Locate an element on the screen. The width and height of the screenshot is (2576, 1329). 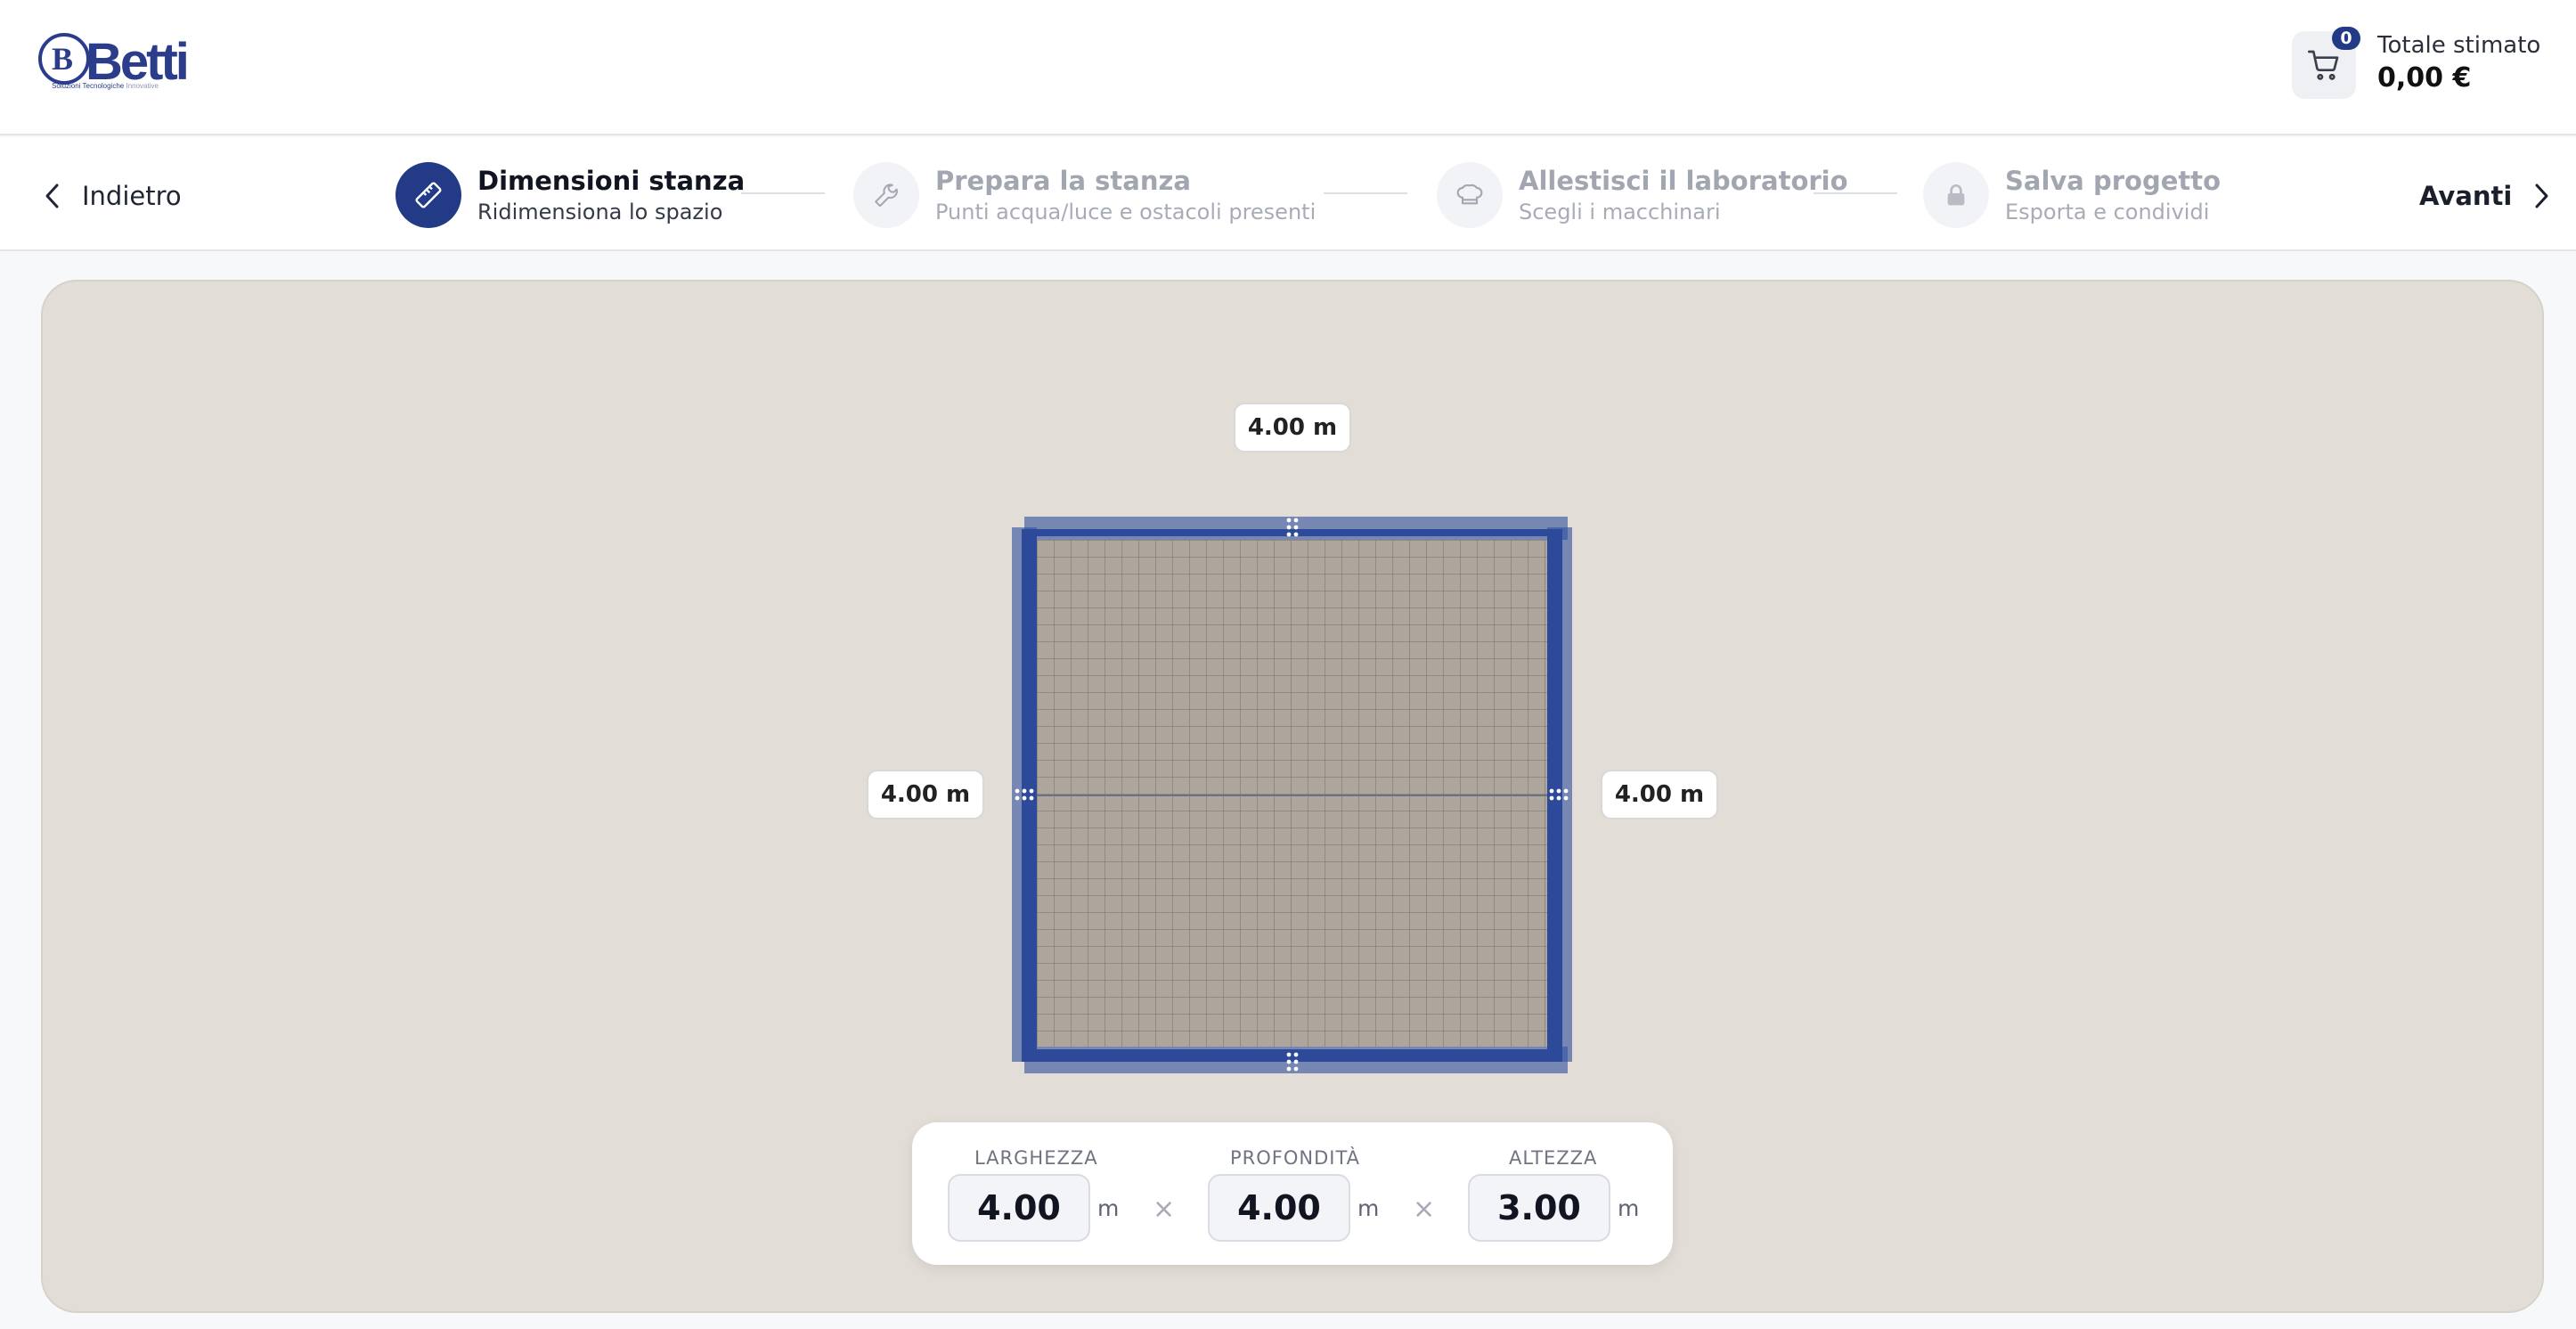
right-wall-resize-handle is located at coordinates (1559, 794).